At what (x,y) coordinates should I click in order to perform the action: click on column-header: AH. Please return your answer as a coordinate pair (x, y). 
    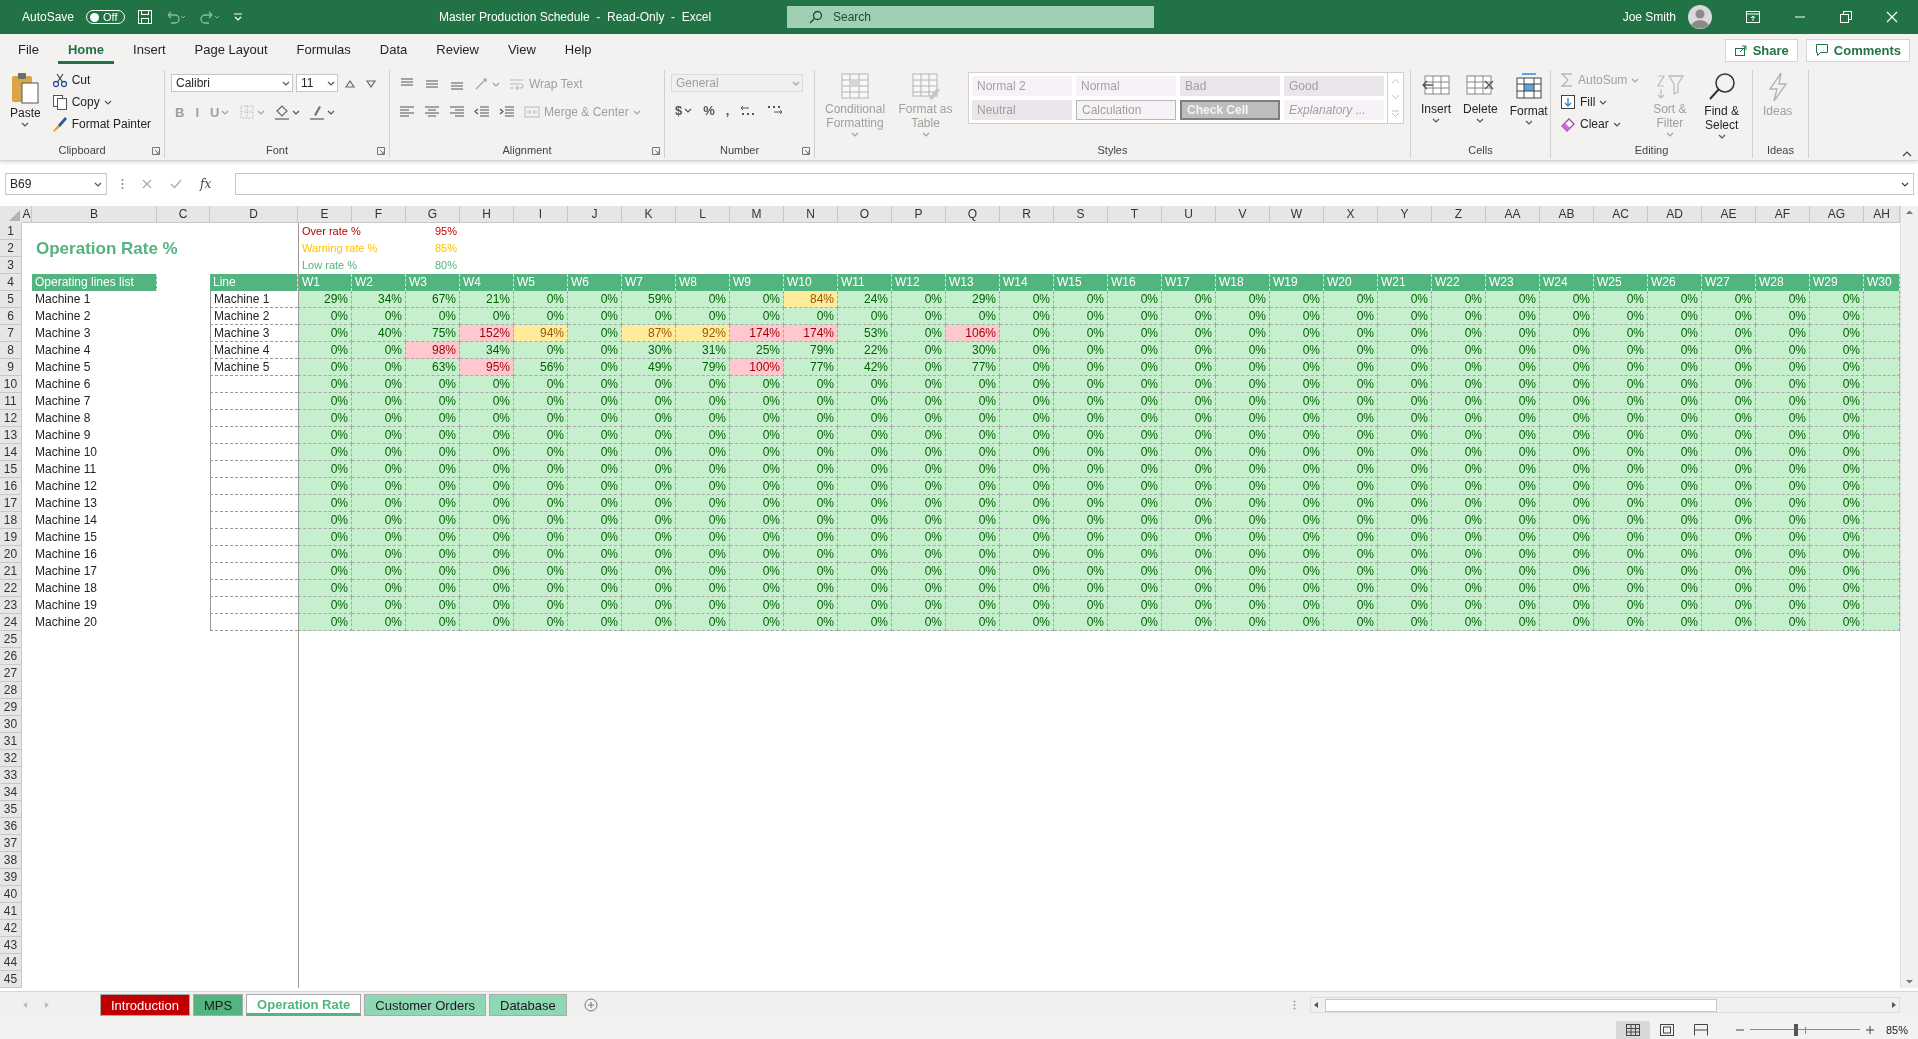
    Looking at the image, I should click on (1882, 214).